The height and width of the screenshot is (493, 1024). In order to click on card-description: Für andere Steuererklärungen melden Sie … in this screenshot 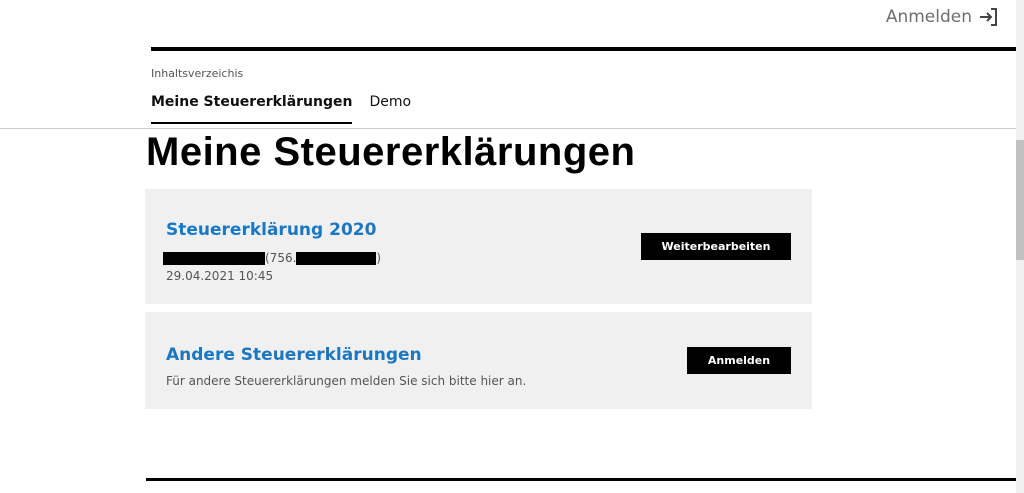, I will do `click(346, 381)`.